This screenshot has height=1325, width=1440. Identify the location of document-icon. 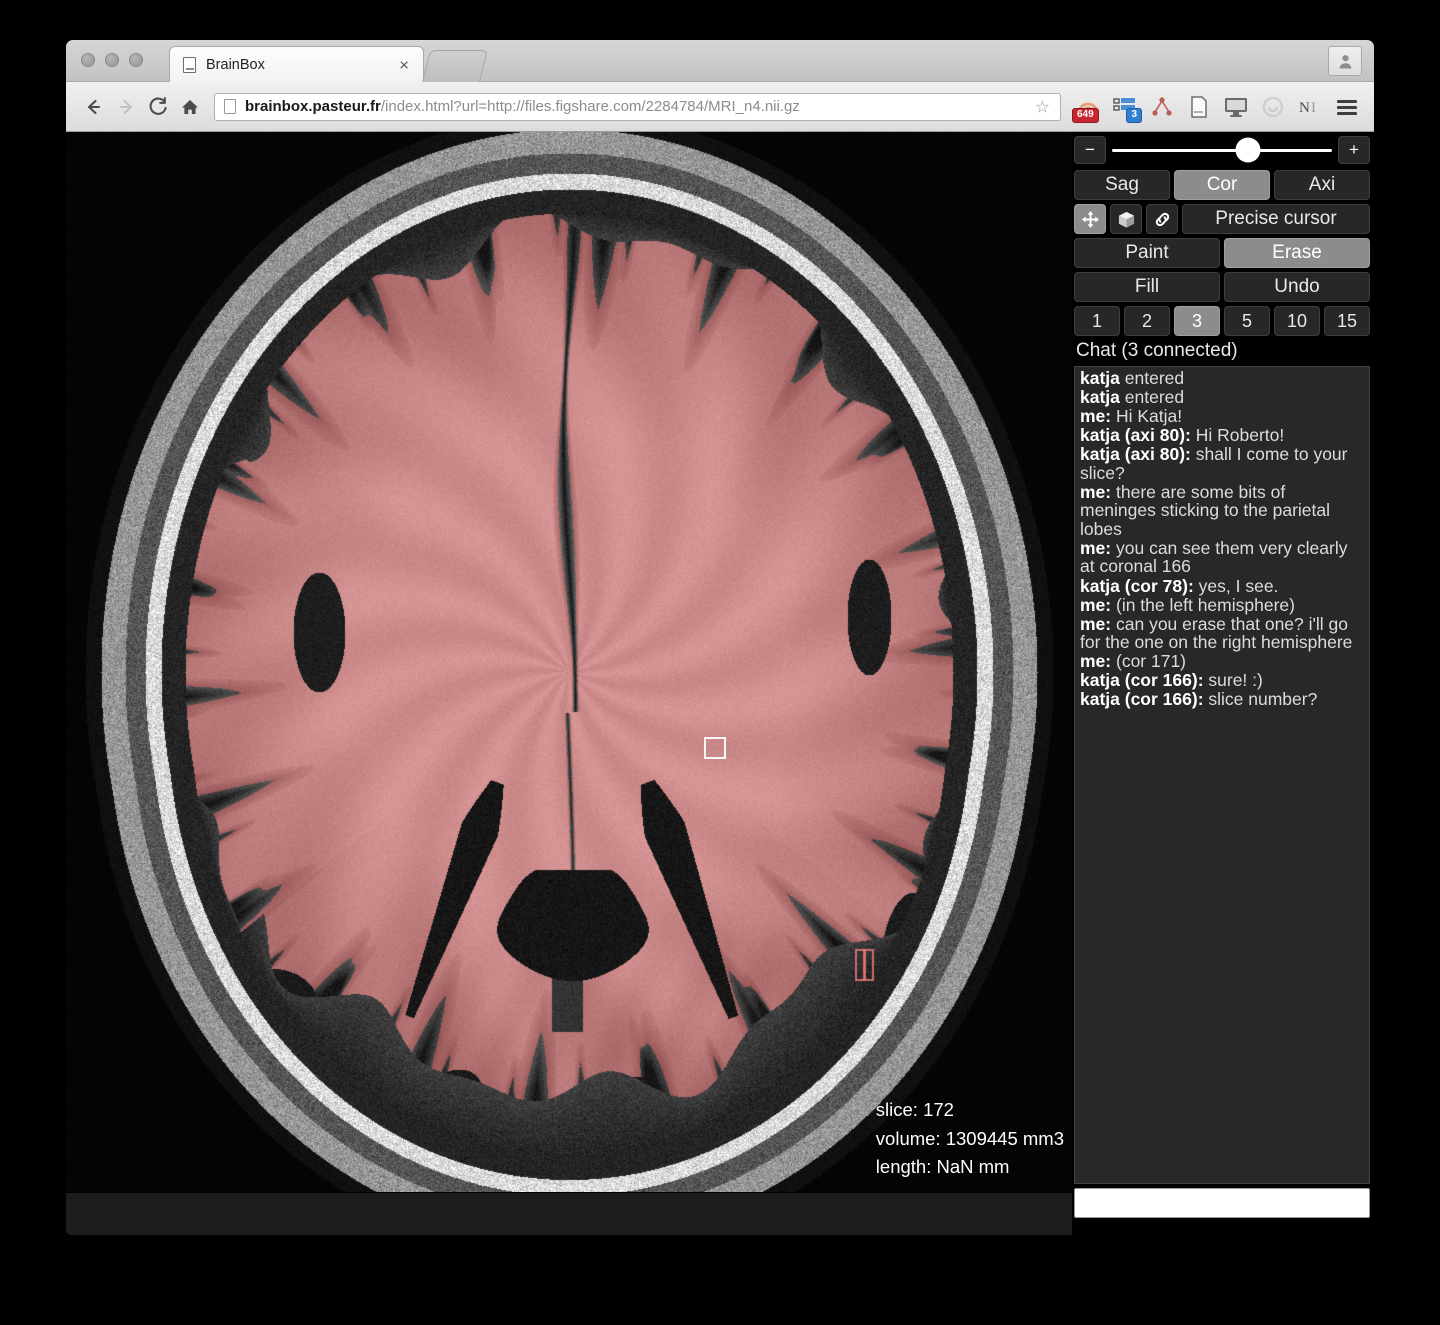
(189, 64).